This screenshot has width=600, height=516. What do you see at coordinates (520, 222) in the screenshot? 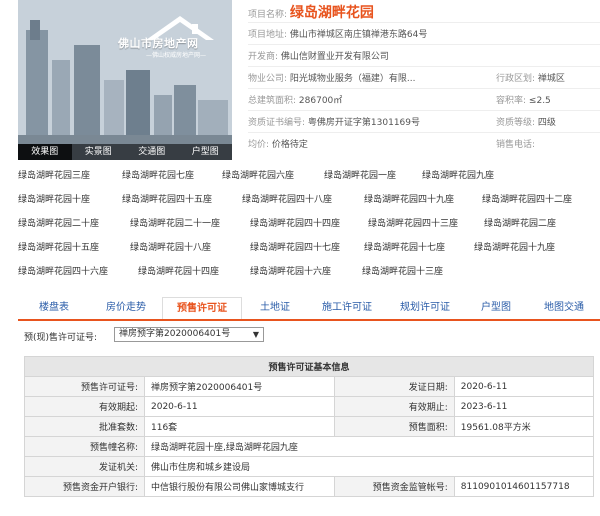
I see `building-link: 绿岛湖畔花园二座` at bounding box center [520, 222].